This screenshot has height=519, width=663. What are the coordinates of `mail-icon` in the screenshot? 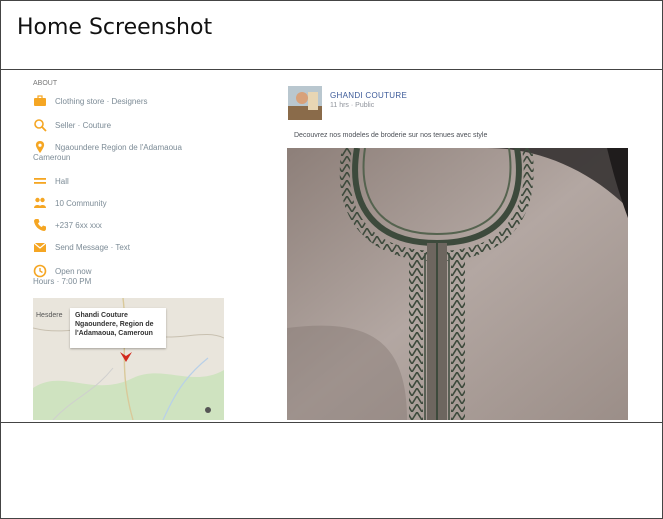 It's located at (40, 247).